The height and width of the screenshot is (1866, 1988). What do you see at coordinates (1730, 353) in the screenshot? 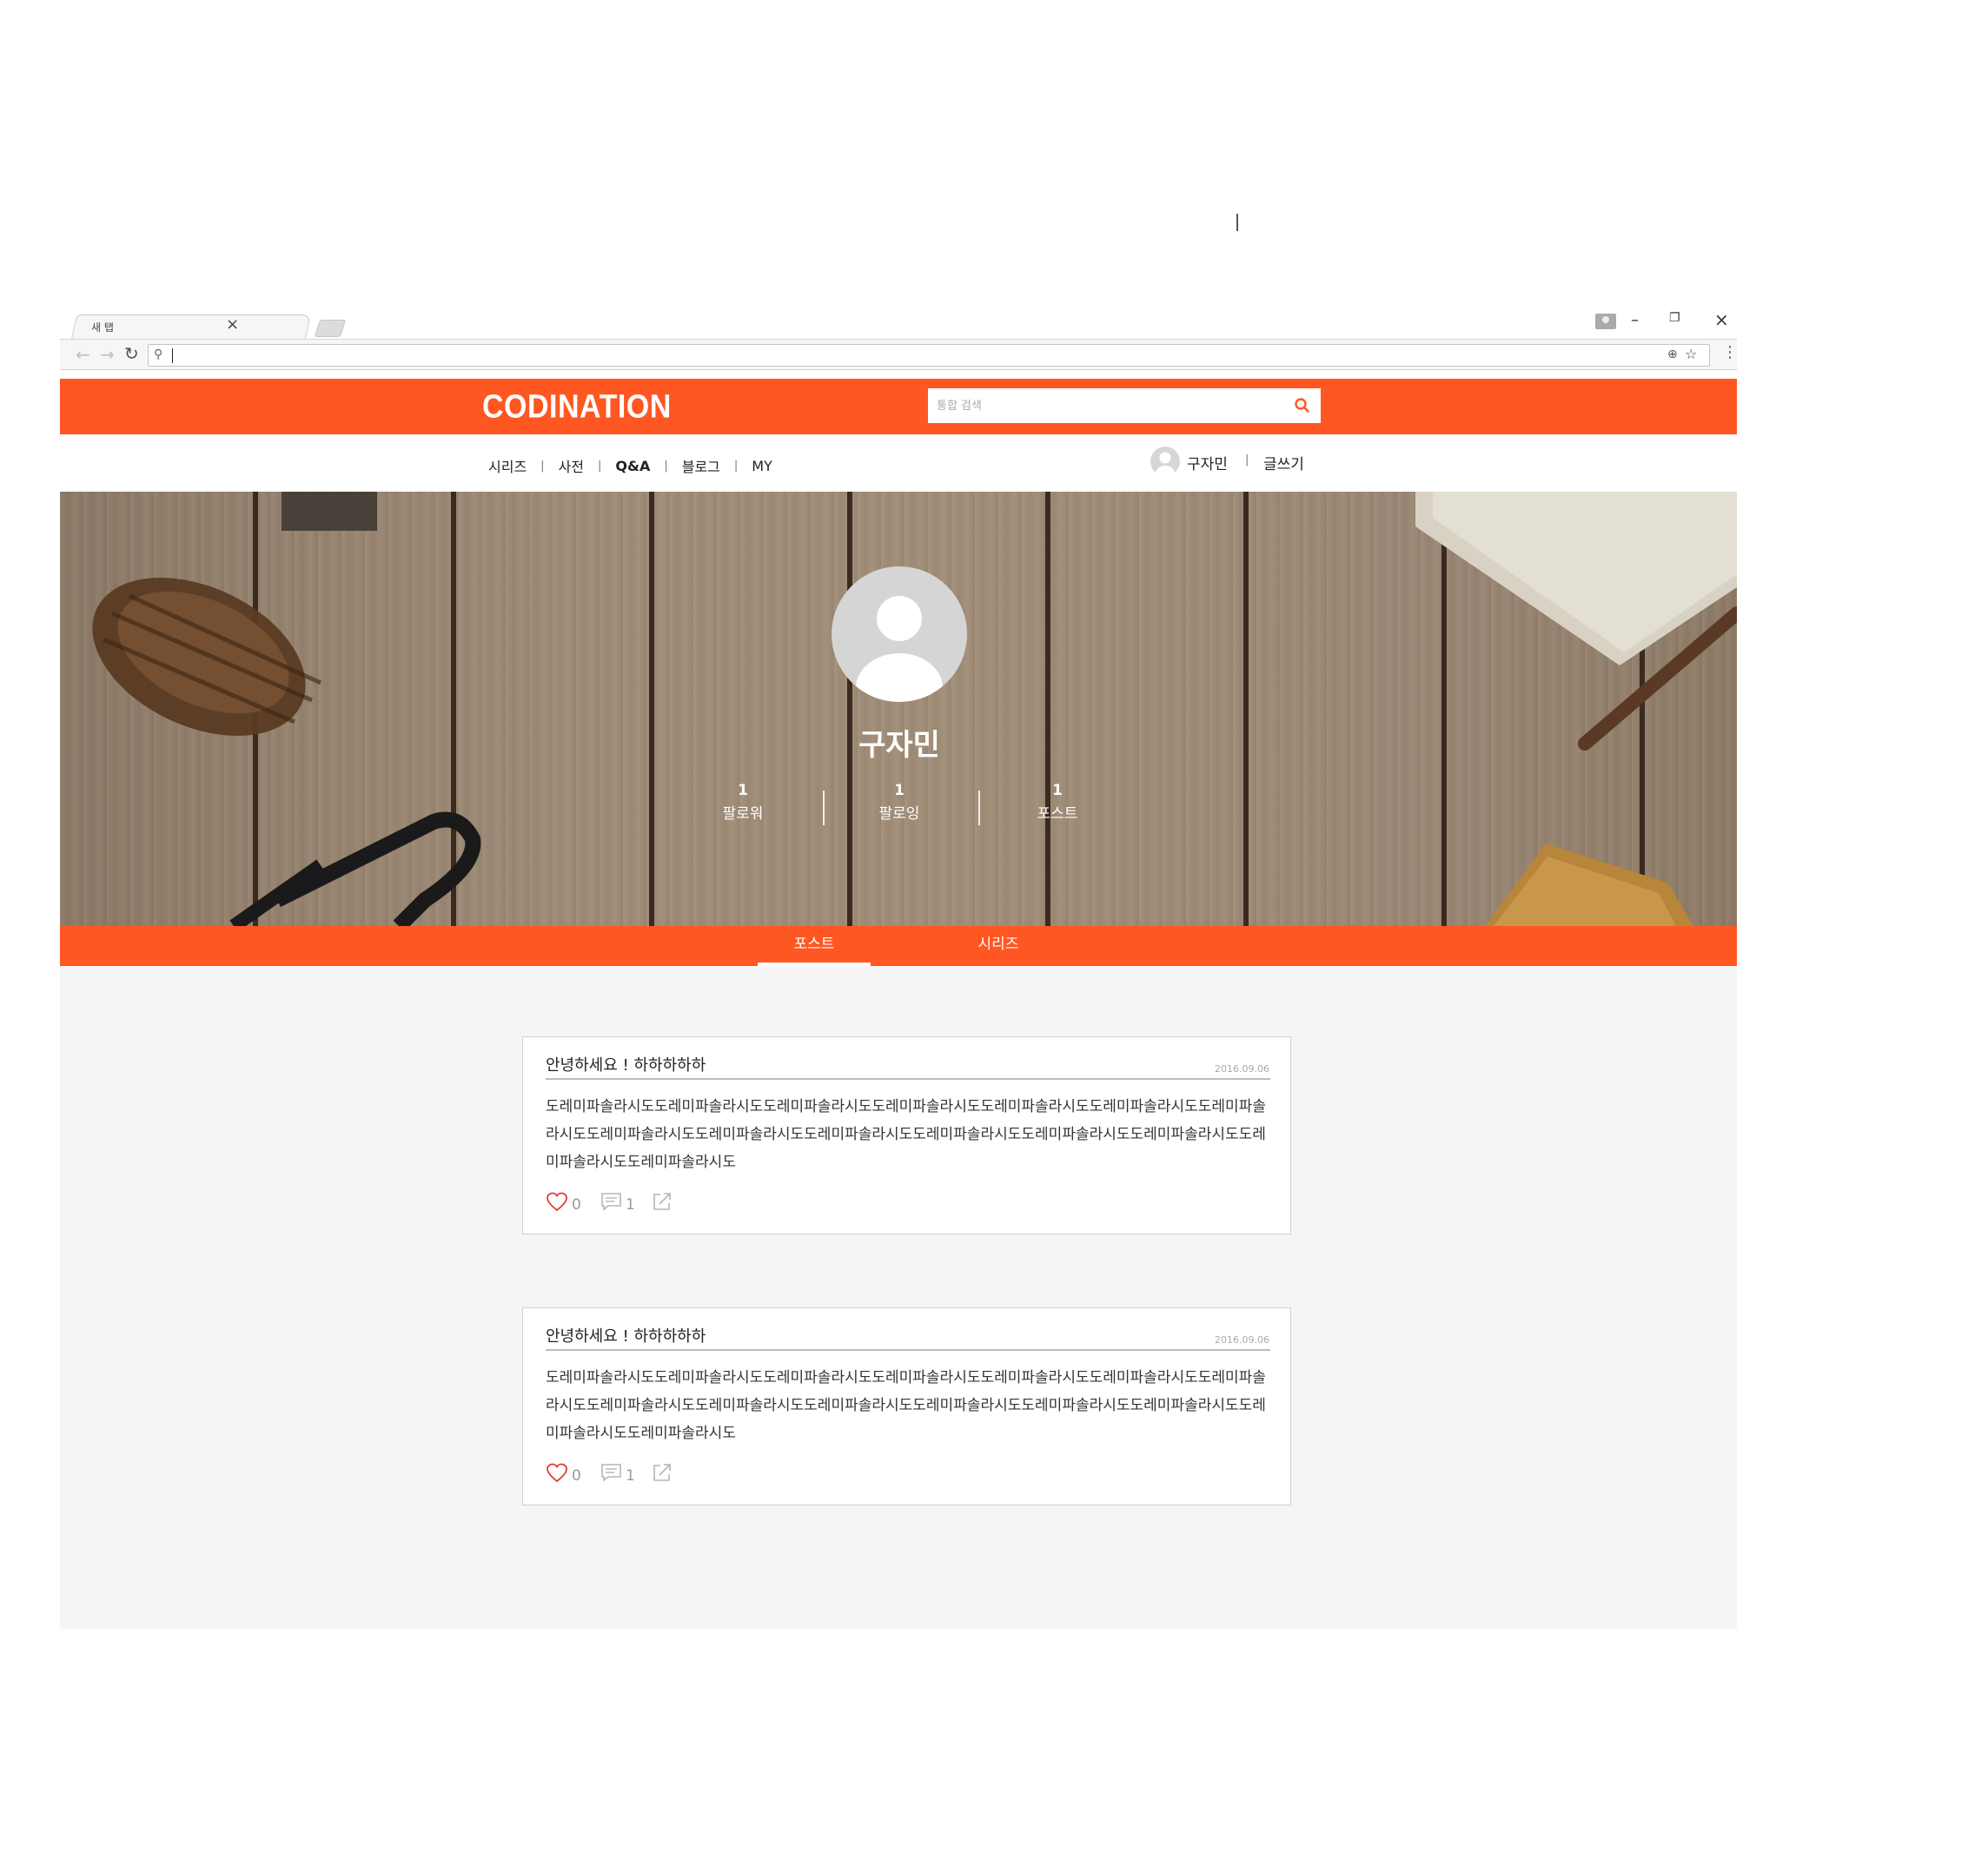
I see `browser-menu-icon: ⋮` at bounding box center [1730, 353].